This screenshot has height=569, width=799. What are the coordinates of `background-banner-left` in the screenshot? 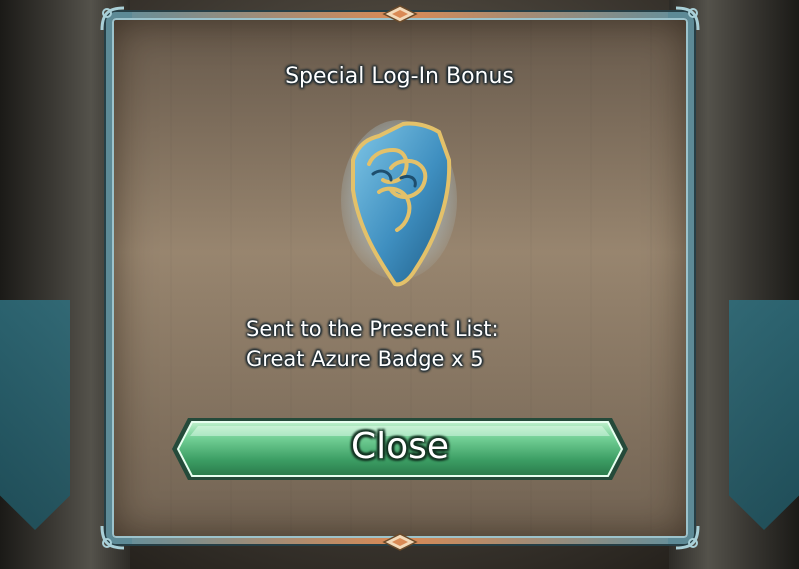 It's located at (35, 415).